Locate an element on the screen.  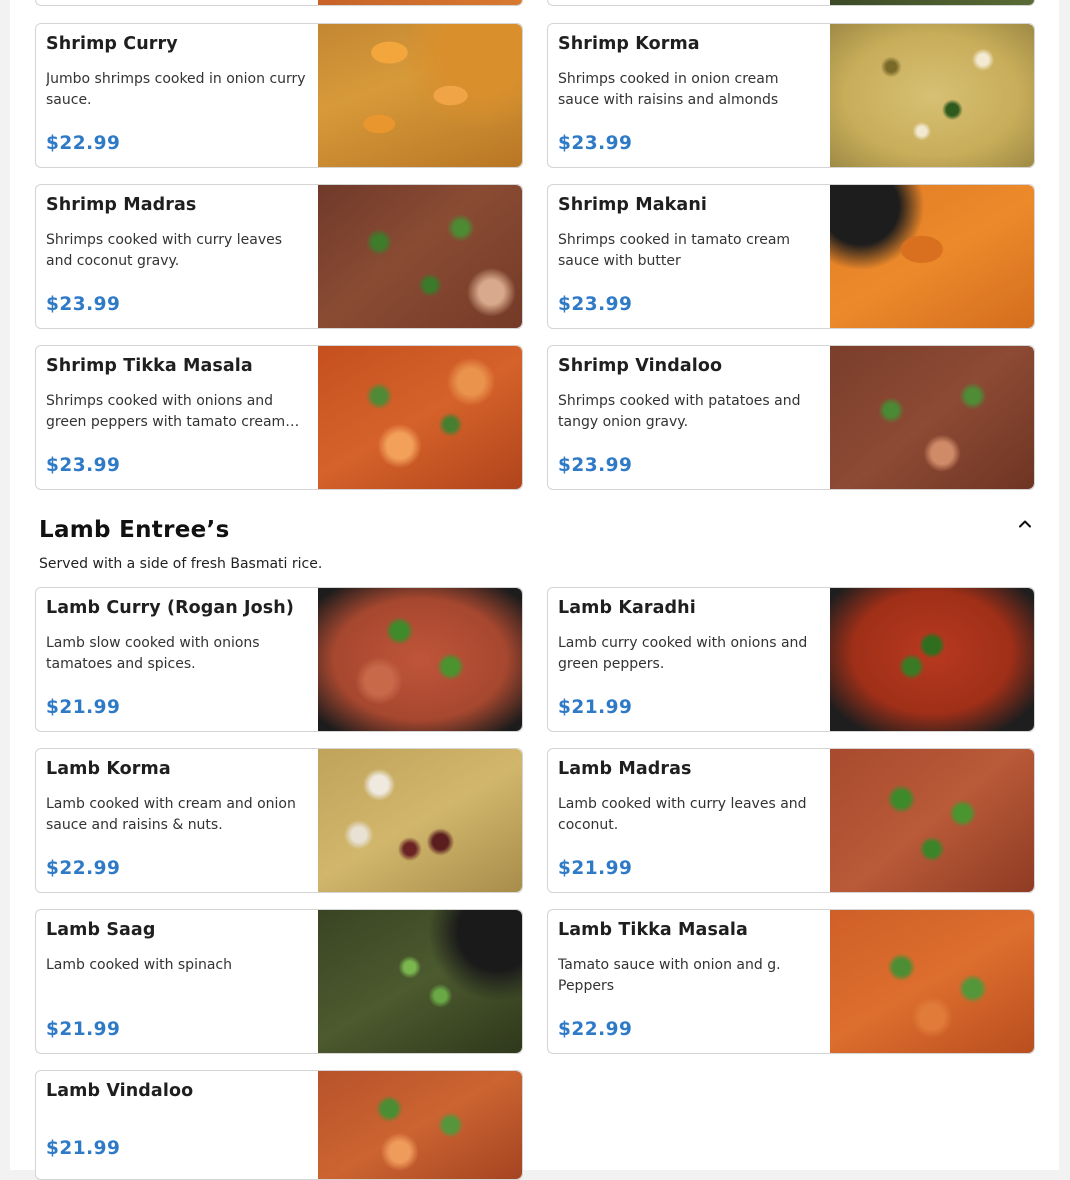
section-collapse-button is located at coordinates (1025, 524).